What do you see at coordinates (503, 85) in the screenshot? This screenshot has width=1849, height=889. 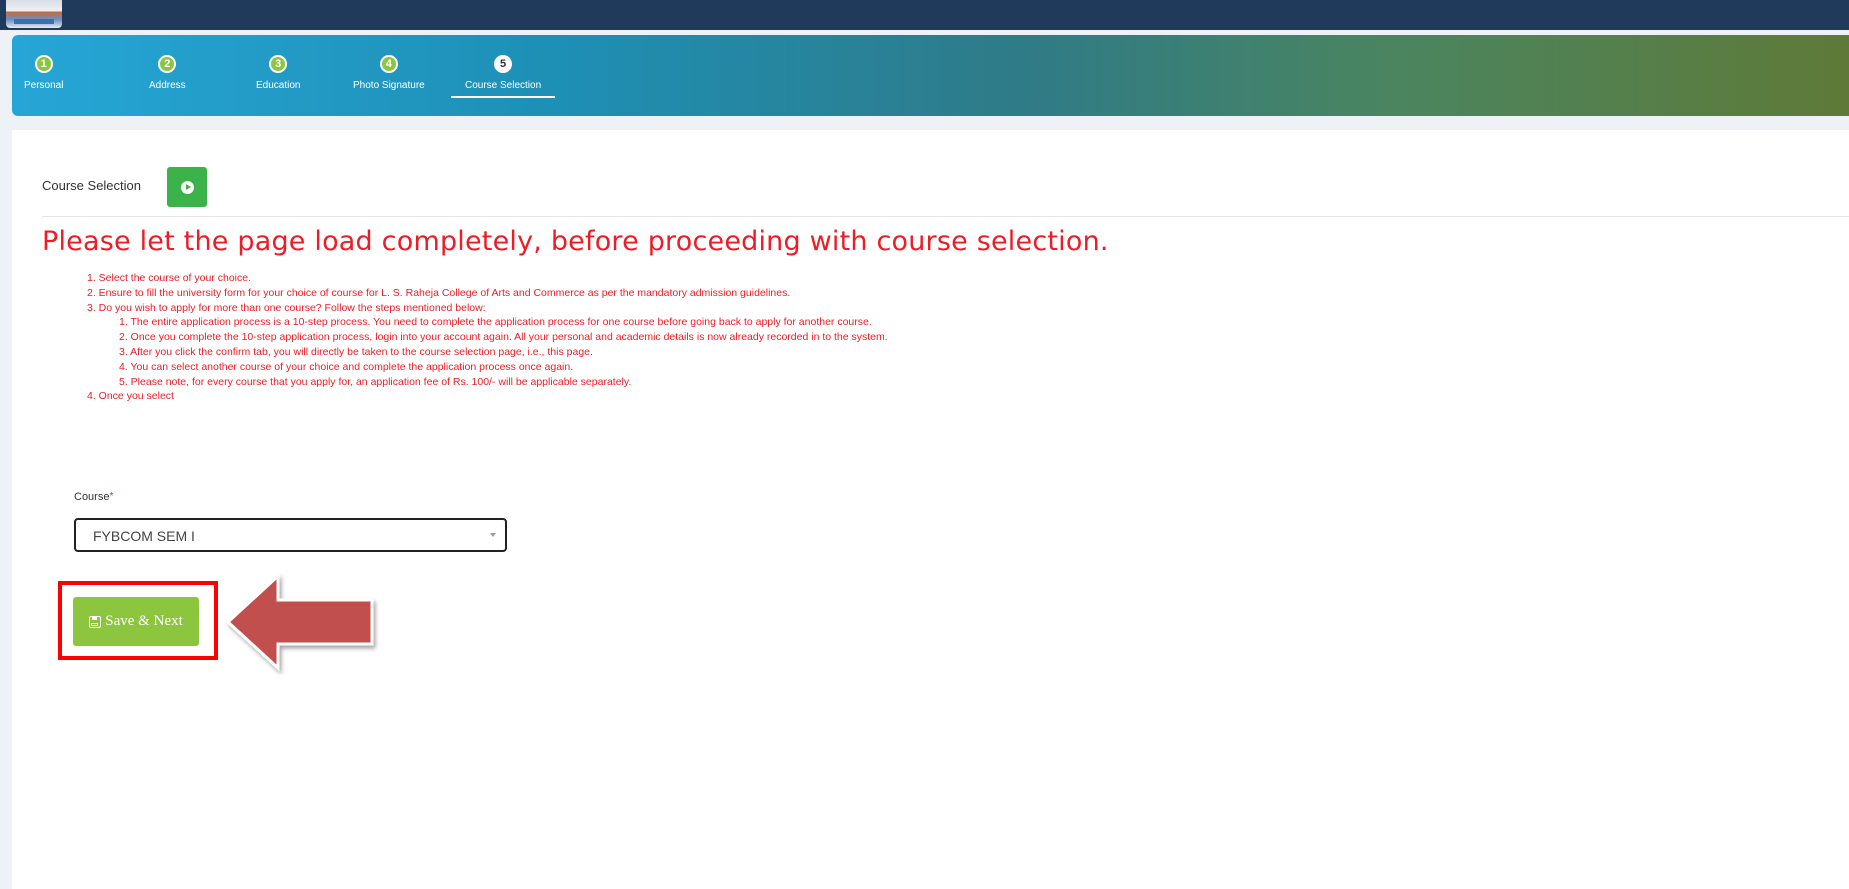 I see `step-label: Course Selection` at bounding box center [503, 85].